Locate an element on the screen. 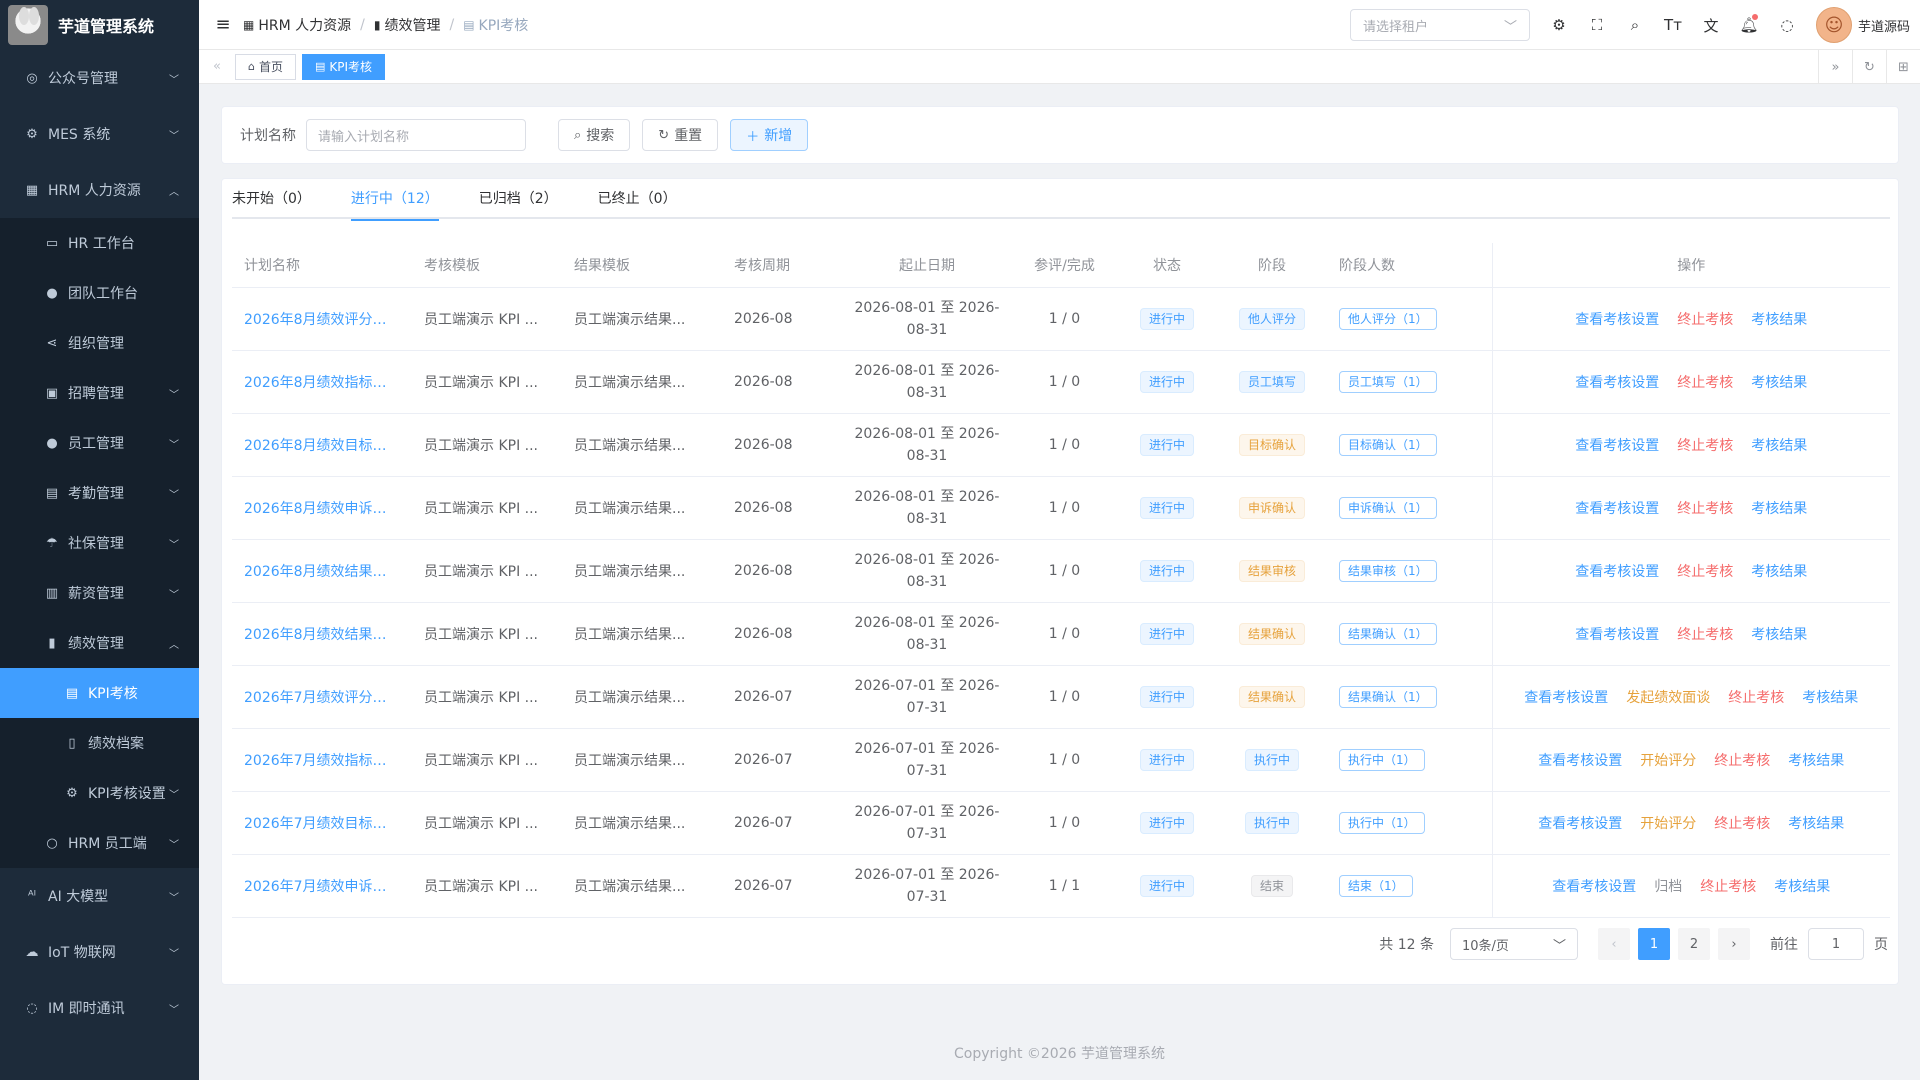 The image size is (1920, 1080). goto-page-input: 1 is located at coordinates (1836, 944).